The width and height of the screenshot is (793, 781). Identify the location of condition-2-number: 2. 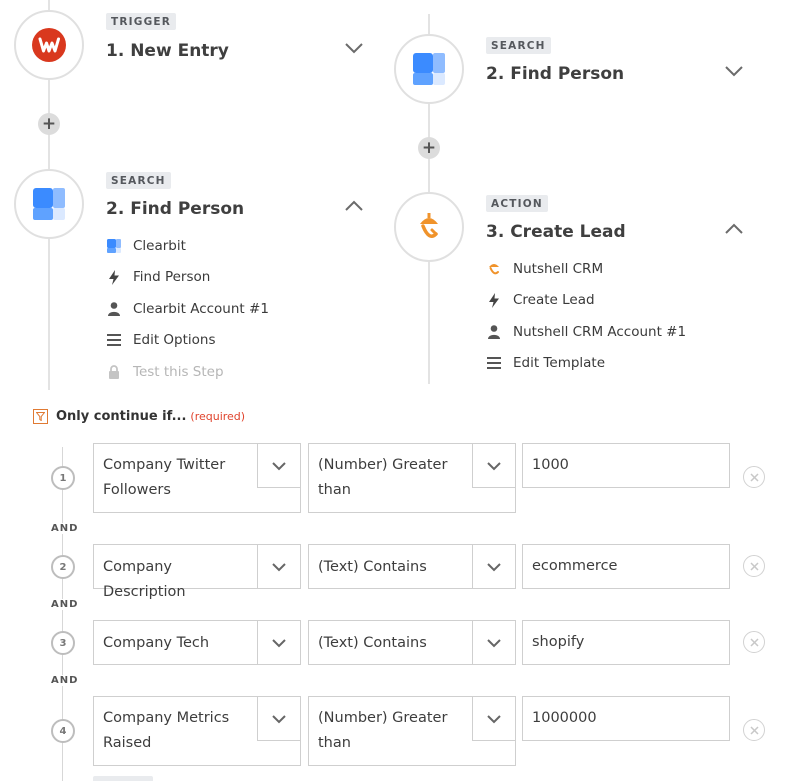
(63, 567).